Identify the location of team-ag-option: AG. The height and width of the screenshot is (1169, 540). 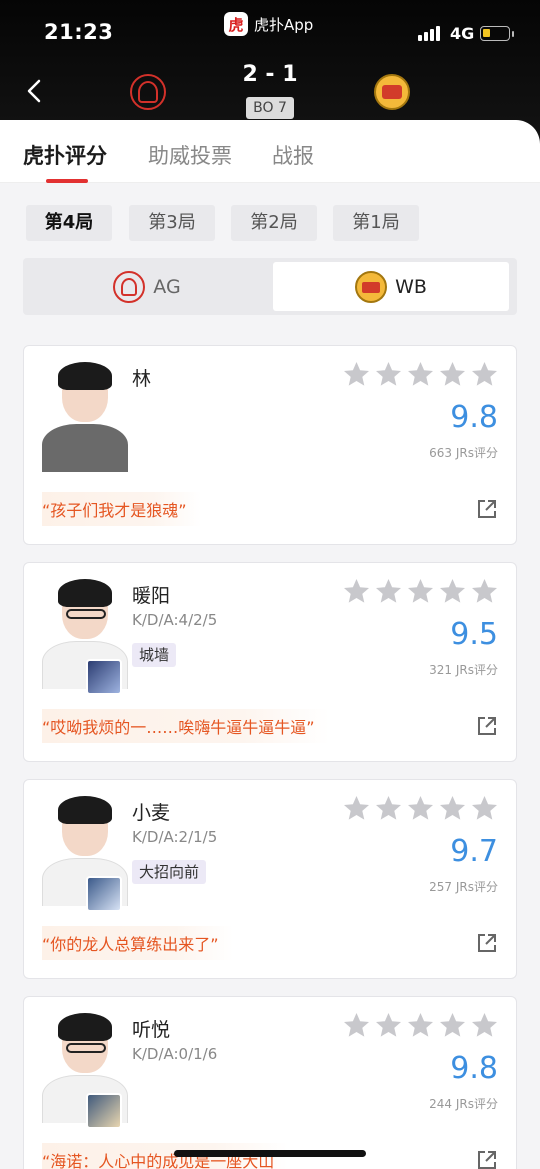
(147, 286).